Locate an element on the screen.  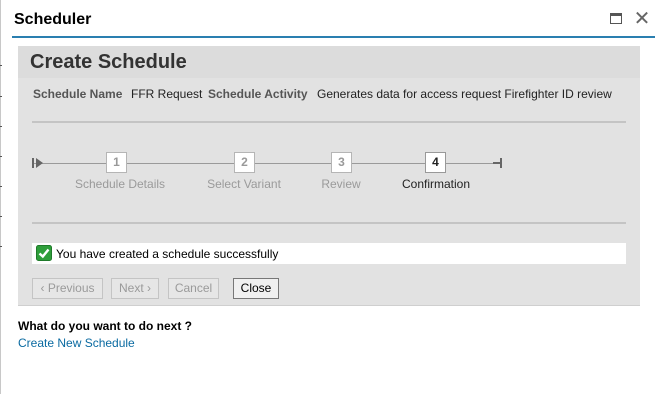
step-3-box: 3 is located at coordinates (341, 162).